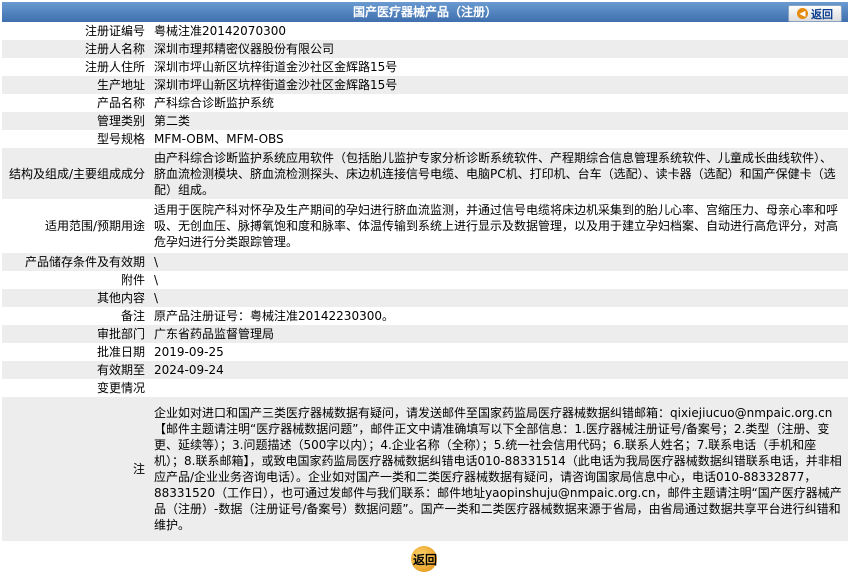 The width and height of the screenshot is (850, 574). I want to click on table-row: 注册证编号 粤械注准20142070300, so click(425, 31).